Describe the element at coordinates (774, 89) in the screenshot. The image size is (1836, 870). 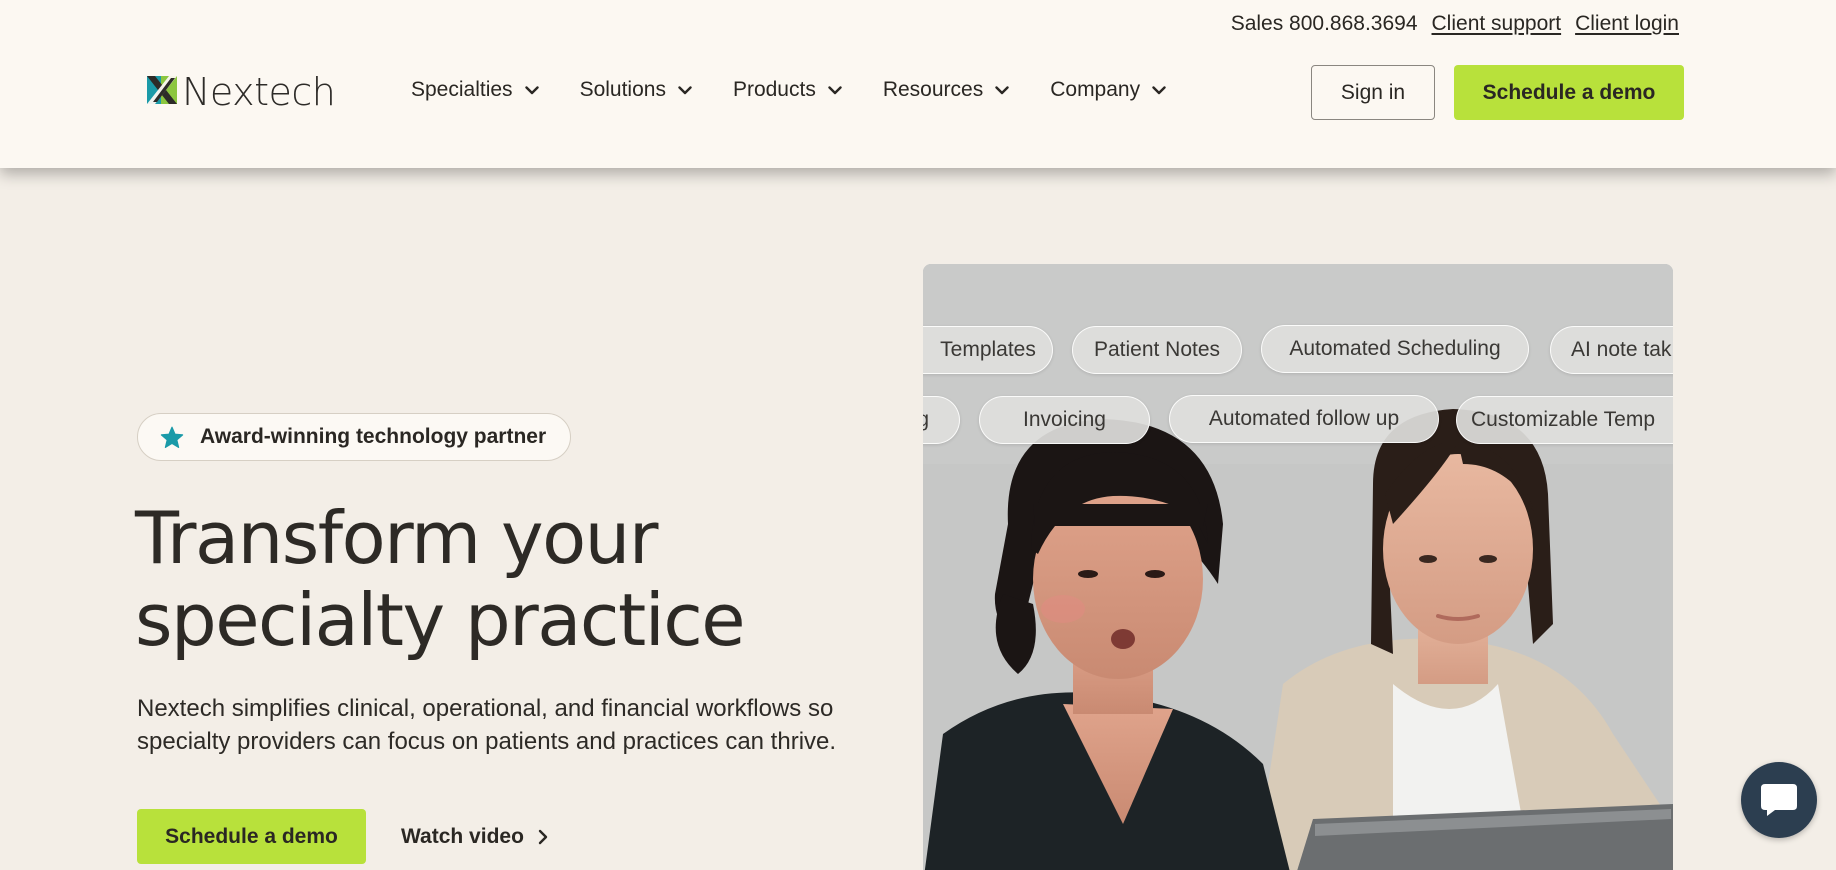
I see `nav-label: Products` at that location.